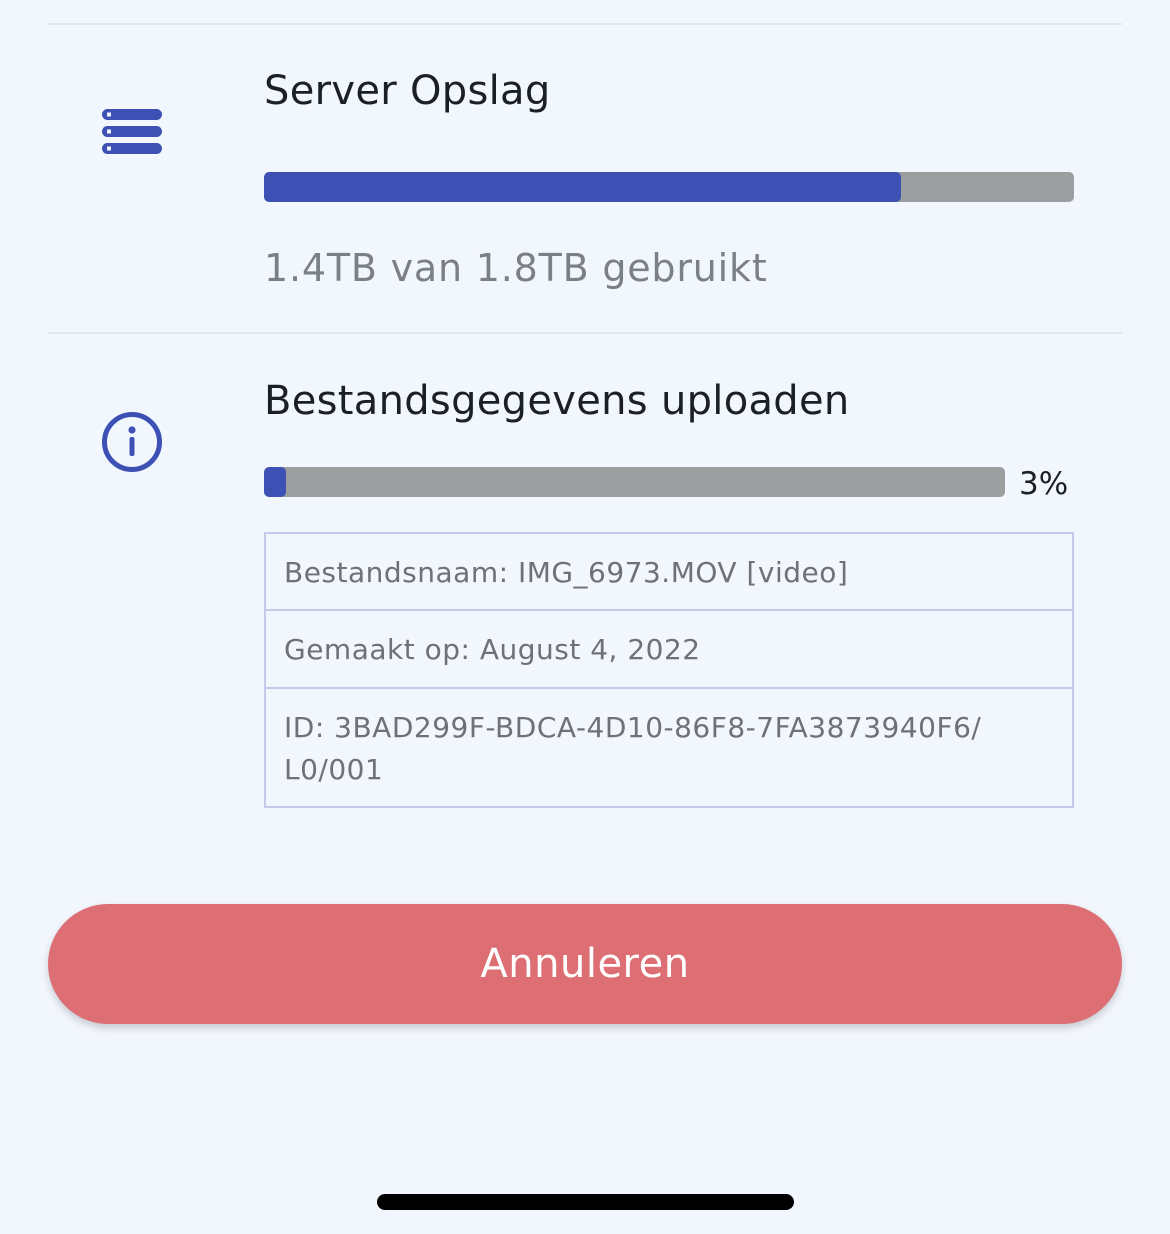 The height and width of the screenshot is (1234, 1170). Describe the element at coordinates (585, 24) in the screenshot. I see `top-divider` at that location.